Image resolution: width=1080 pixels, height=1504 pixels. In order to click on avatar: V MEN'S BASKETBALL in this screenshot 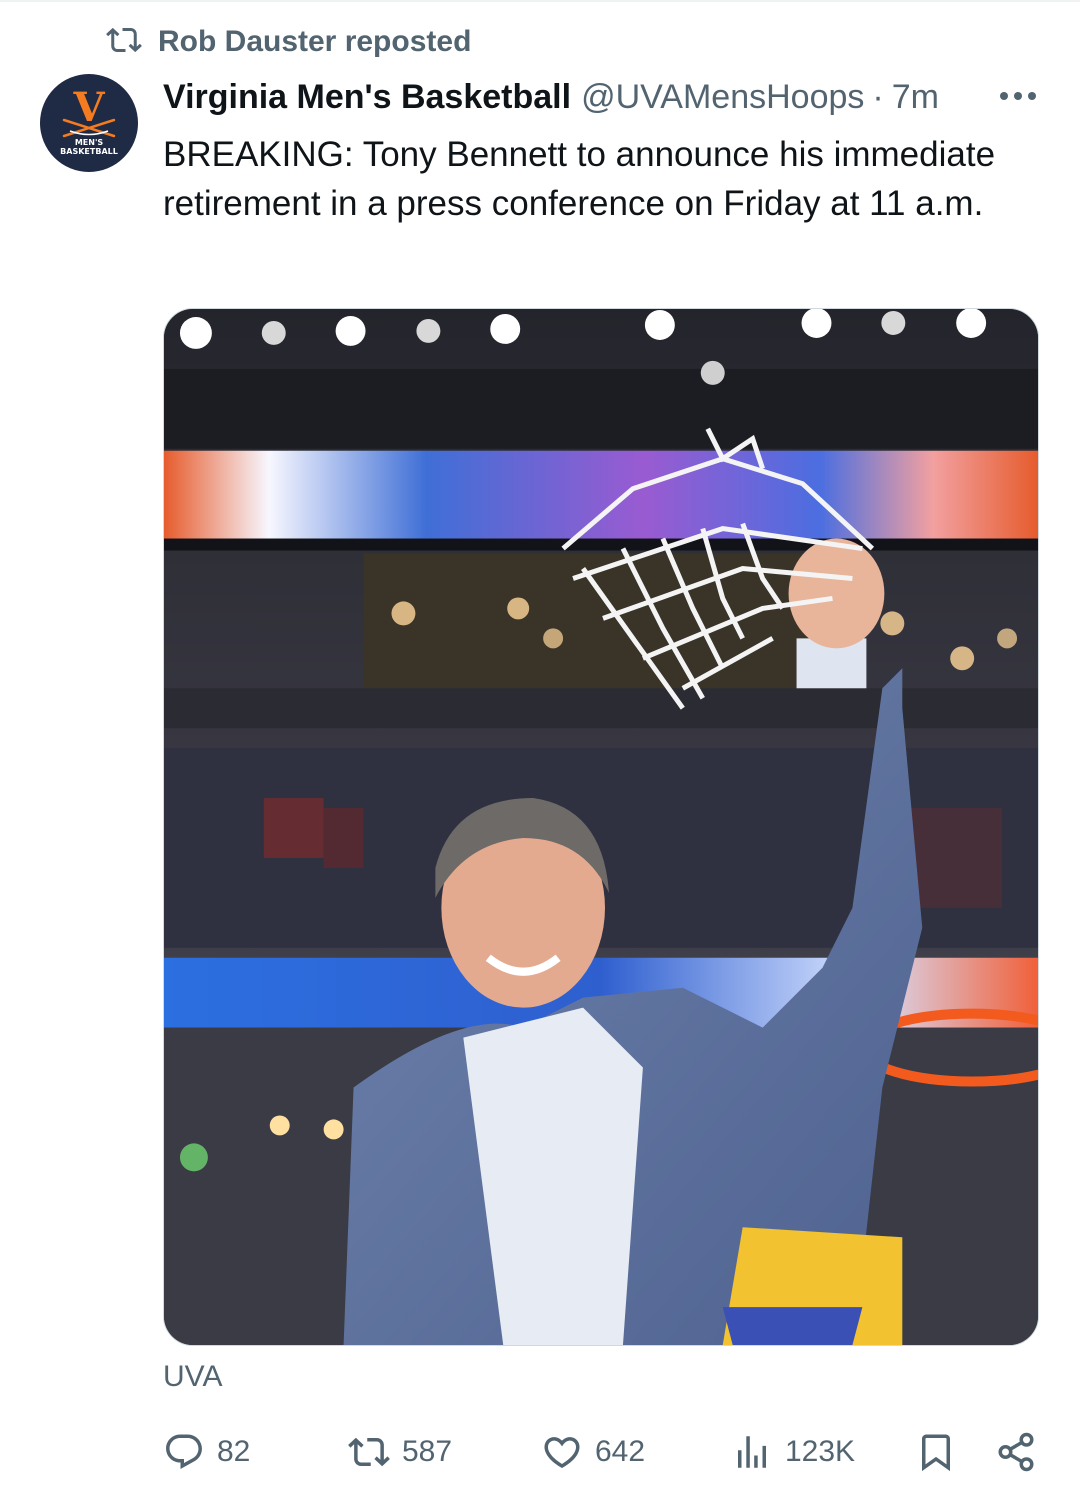, I will do `click(89, 123)`.